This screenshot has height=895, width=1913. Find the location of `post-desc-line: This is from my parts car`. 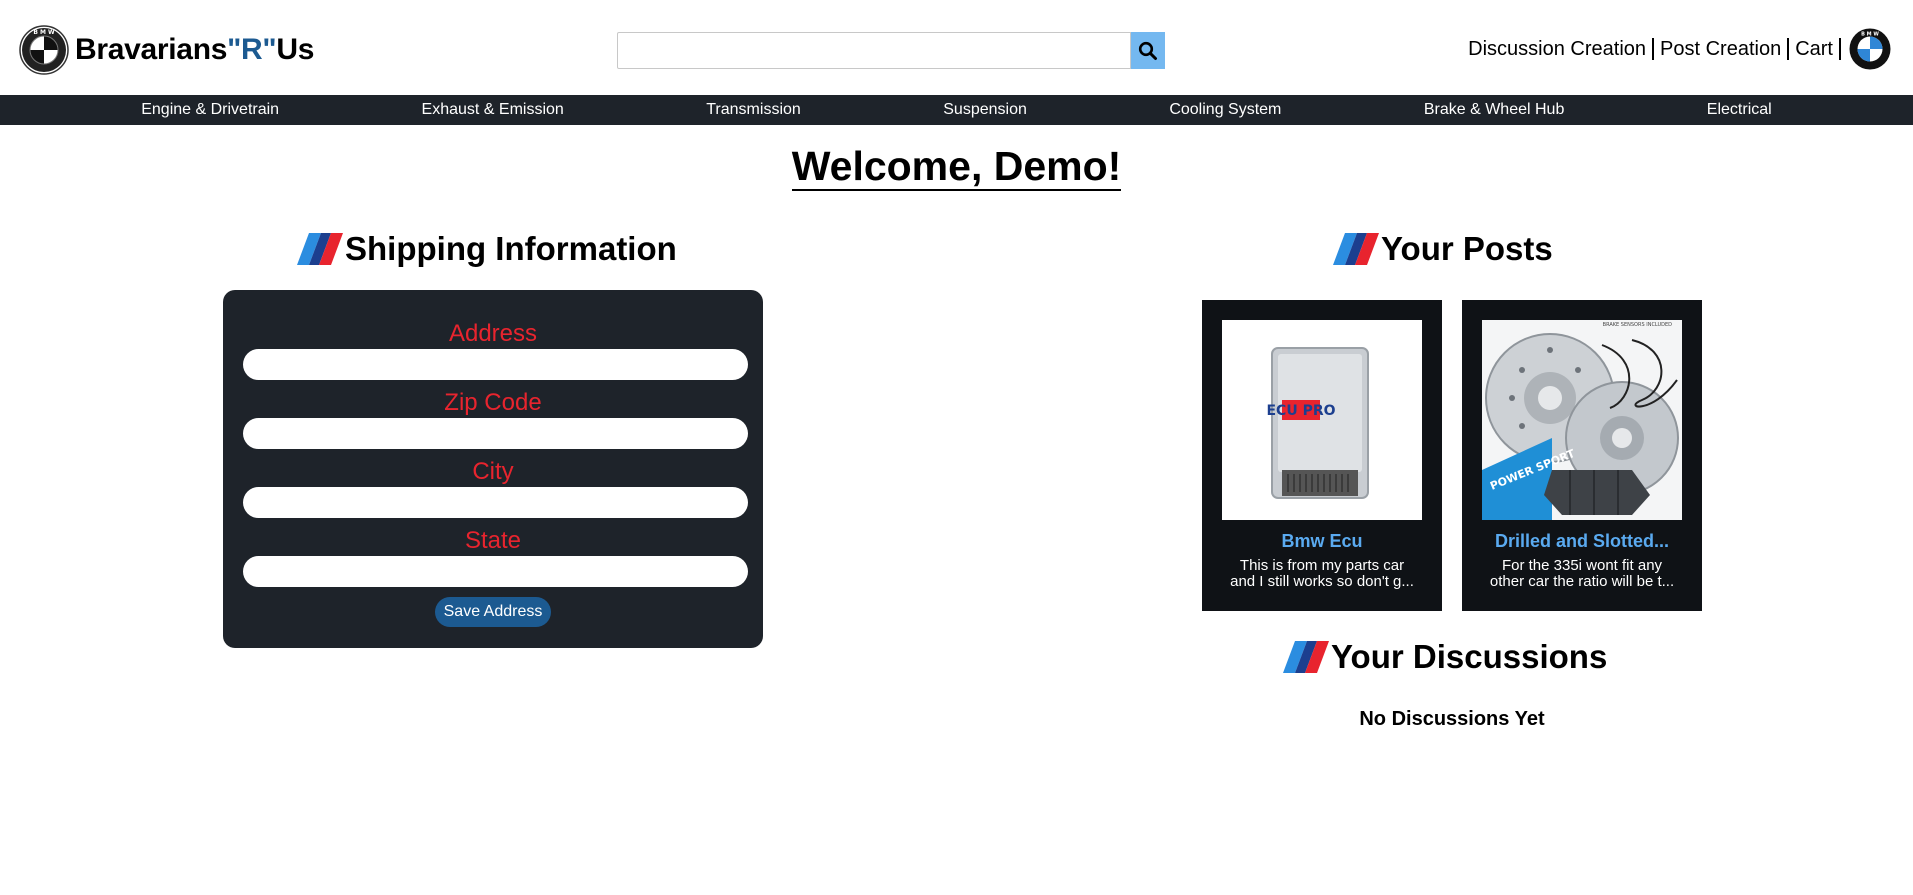

post-desc-line: This is from my parts car is located at coordinates (1322, 566).